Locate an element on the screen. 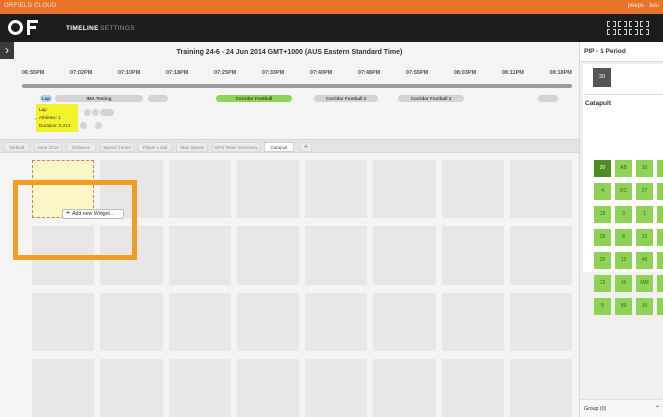 Image resolution: width=663 pixels, height=417 pixels. nav-timeline: TIMELINE is located at coordinates (82, 28).